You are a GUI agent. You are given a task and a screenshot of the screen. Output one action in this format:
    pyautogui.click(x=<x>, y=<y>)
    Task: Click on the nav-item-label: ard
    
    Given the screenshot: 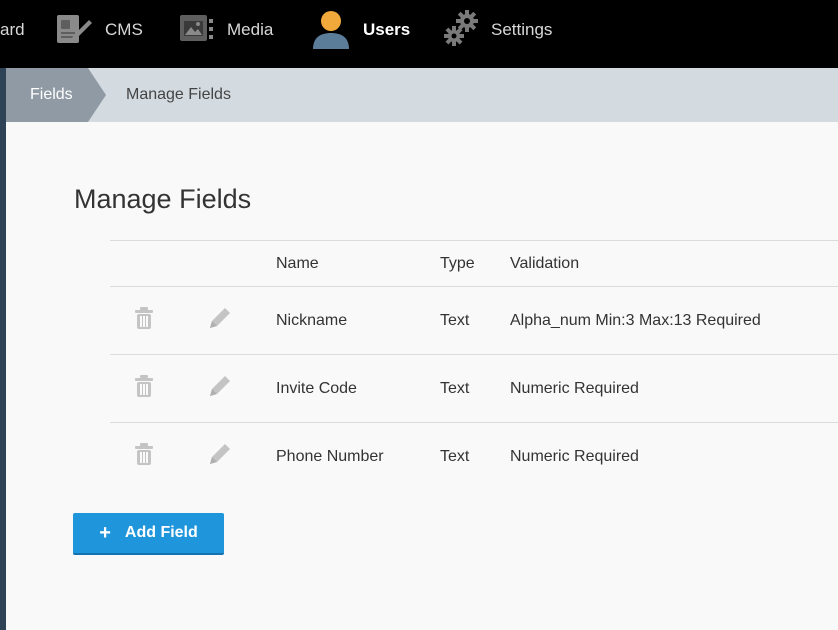 What is the action you would take?
    pyautogui.click(x=12, y=29)
    